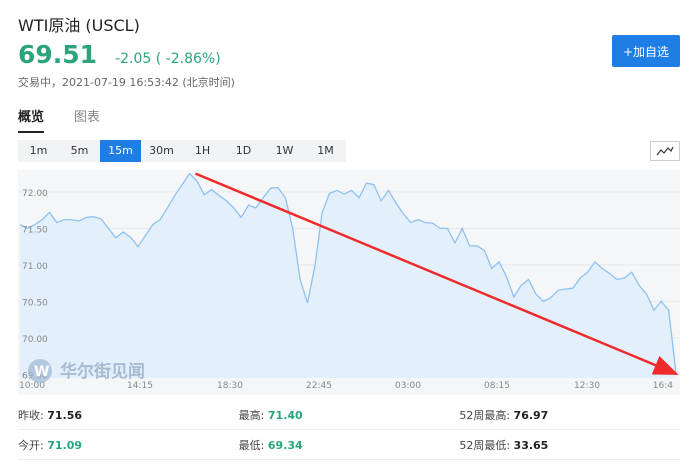 The image size is (692, 465). I want to click on x-tick-label: 08:15, so click(497, 386).